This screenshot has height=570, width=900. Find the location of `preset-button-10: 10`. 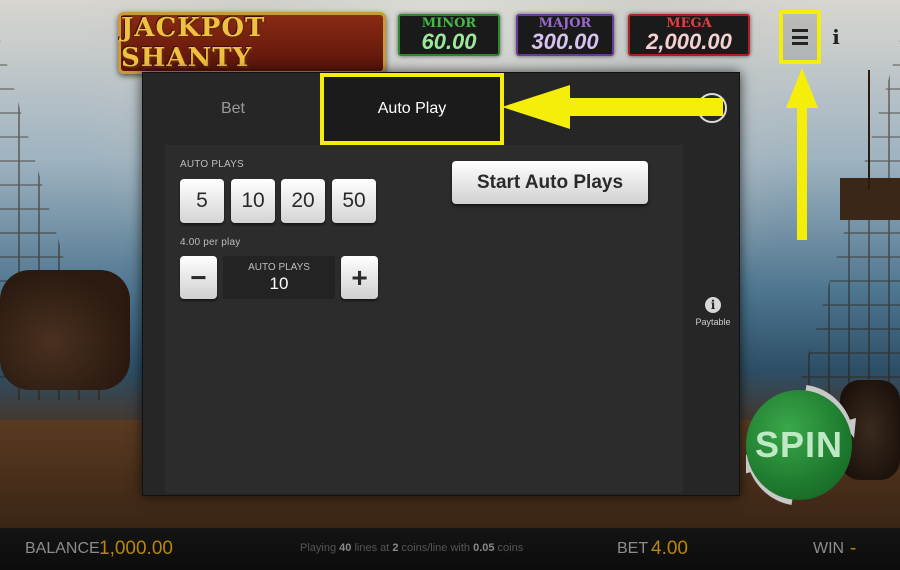

preset-button-10: 10 is located at coordinates (253, 201).